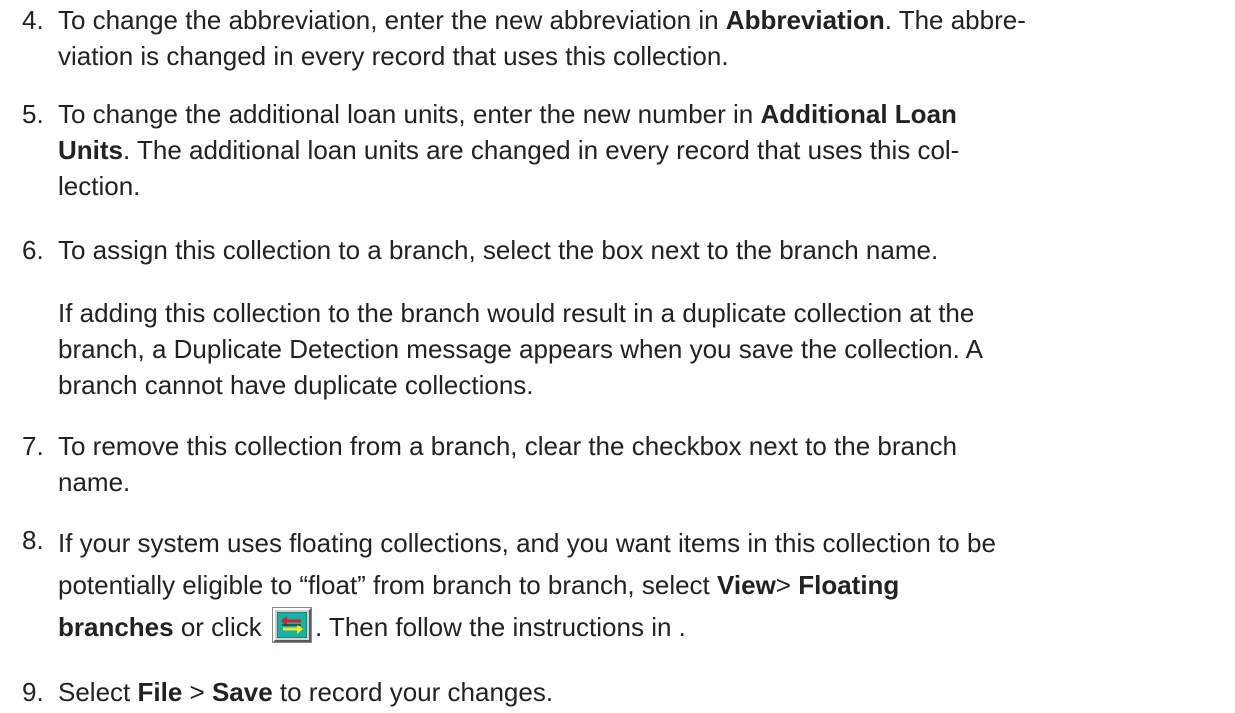 The image size is (1235, 713). Describe the element at coordinates (33, 540) in the screenshot. I see `step-number: 8.` at that location.